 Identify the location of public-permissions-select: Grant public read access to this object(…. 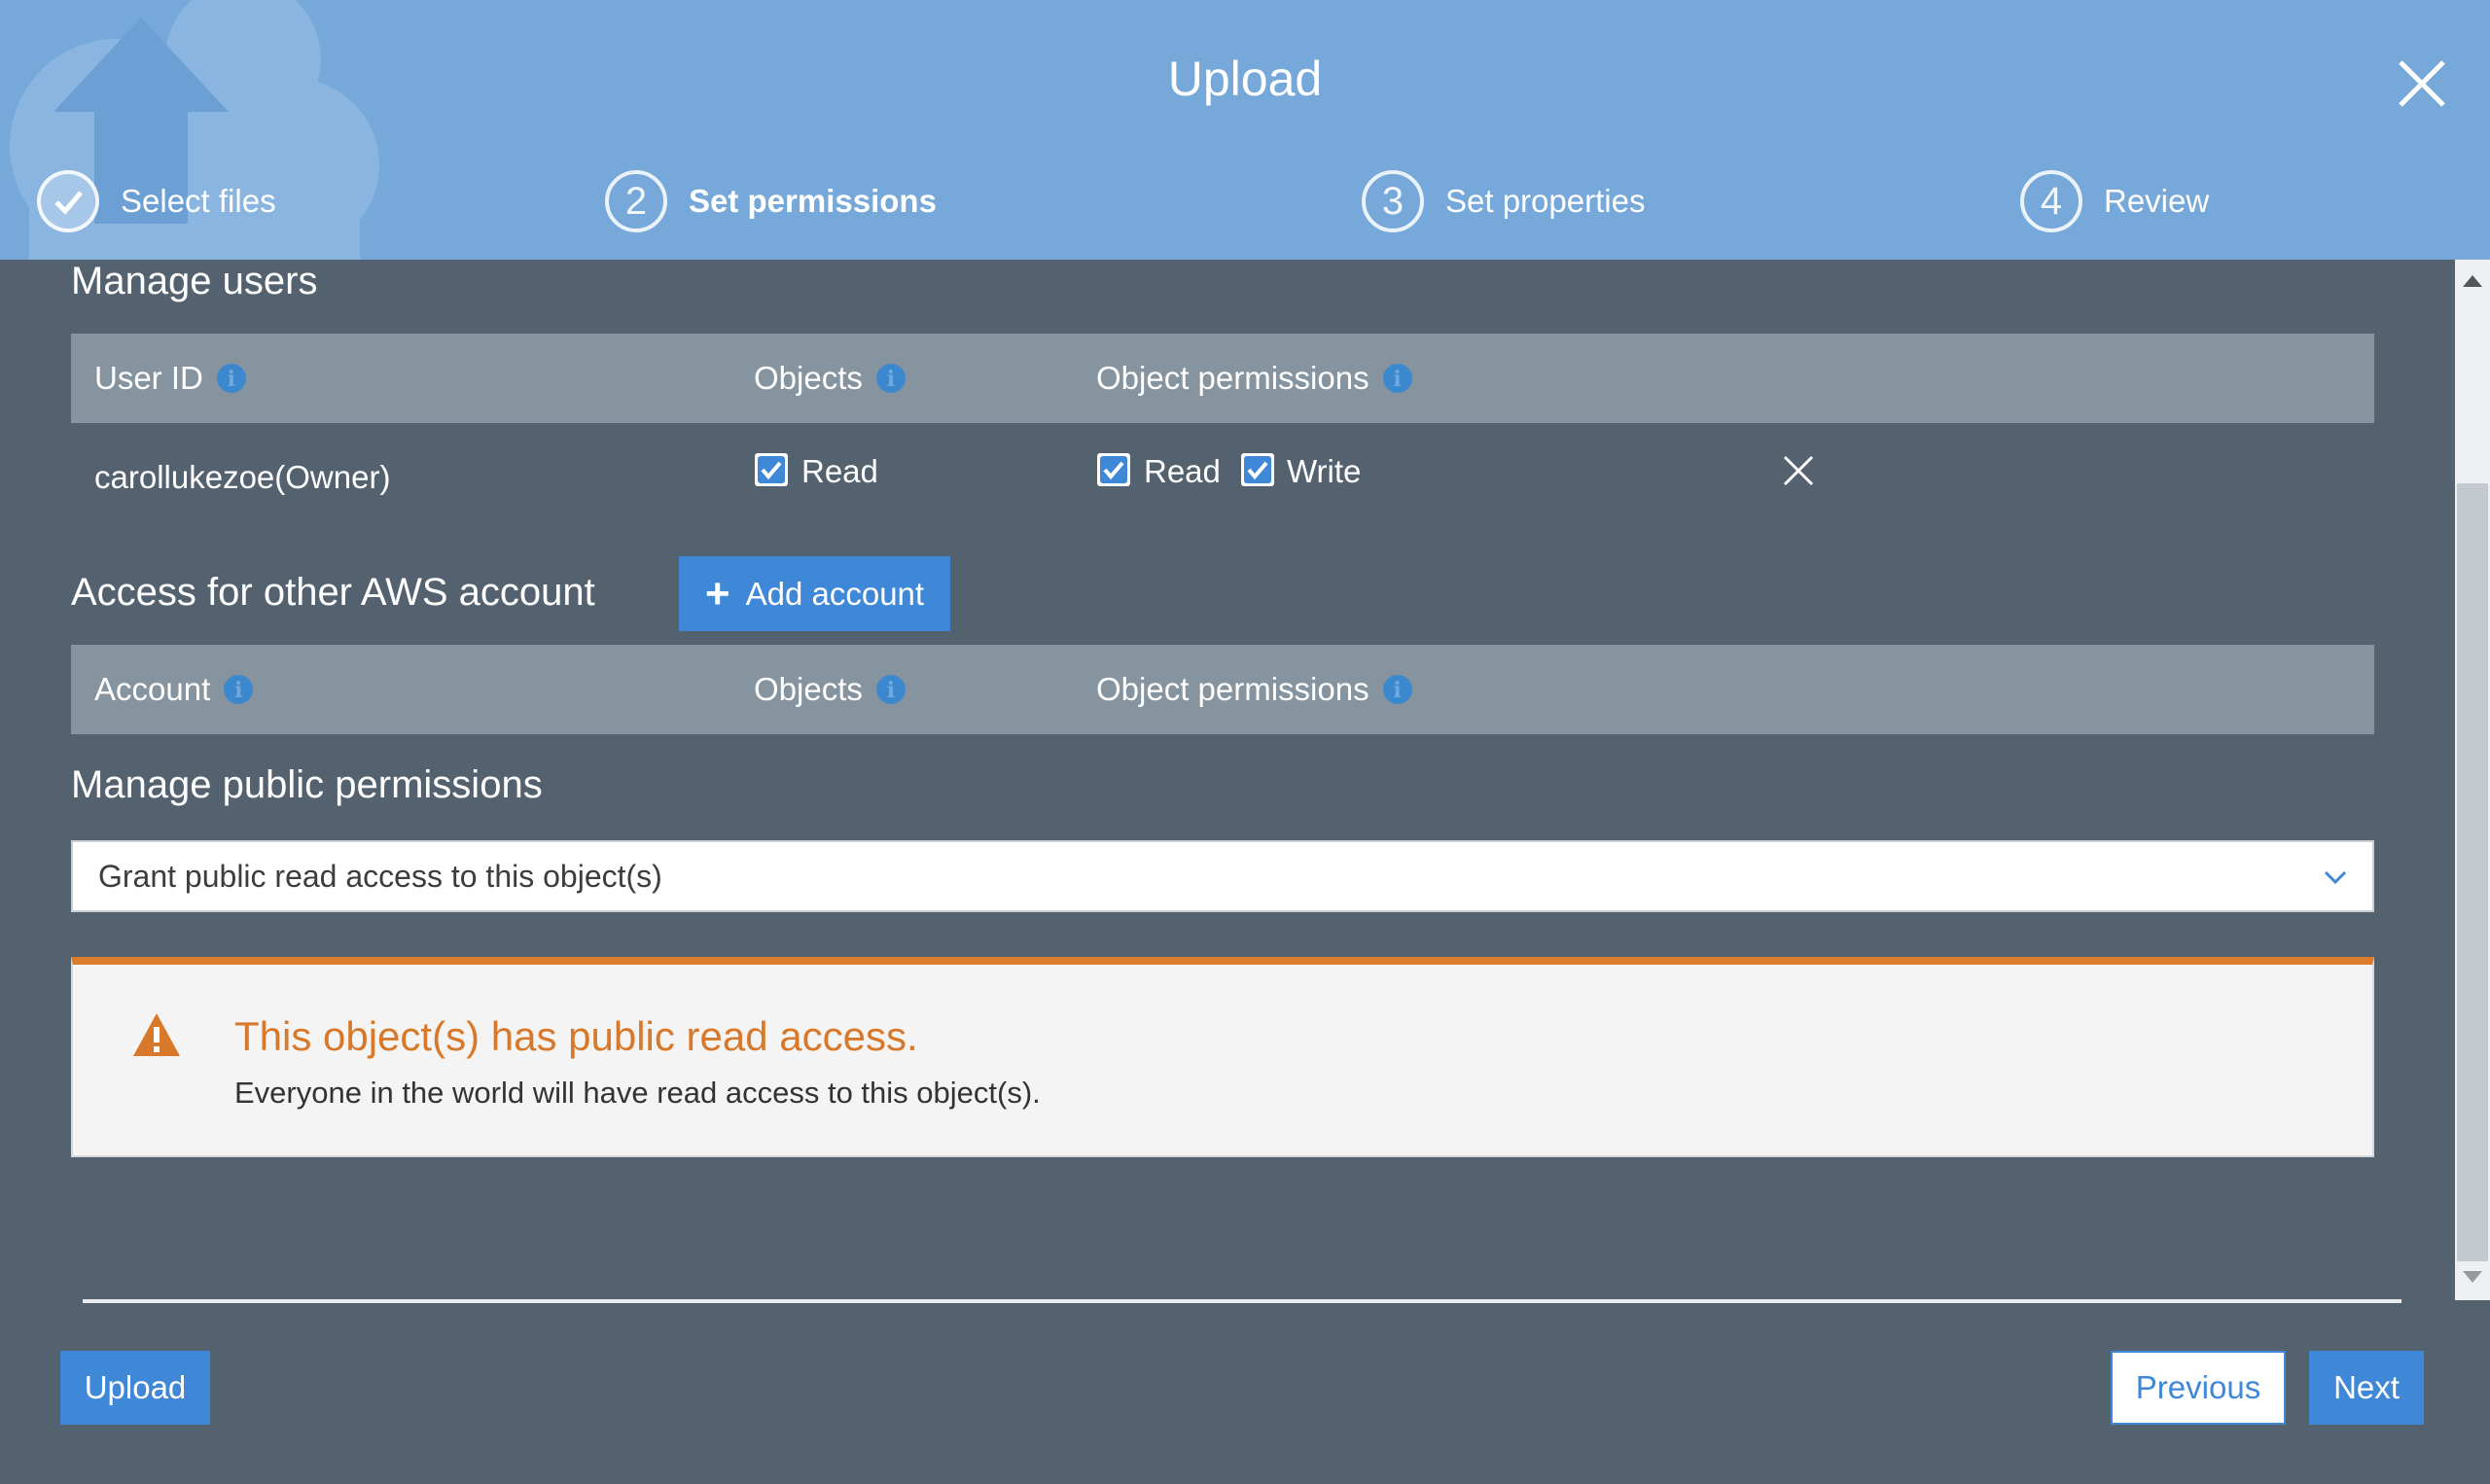
(1222, 876).